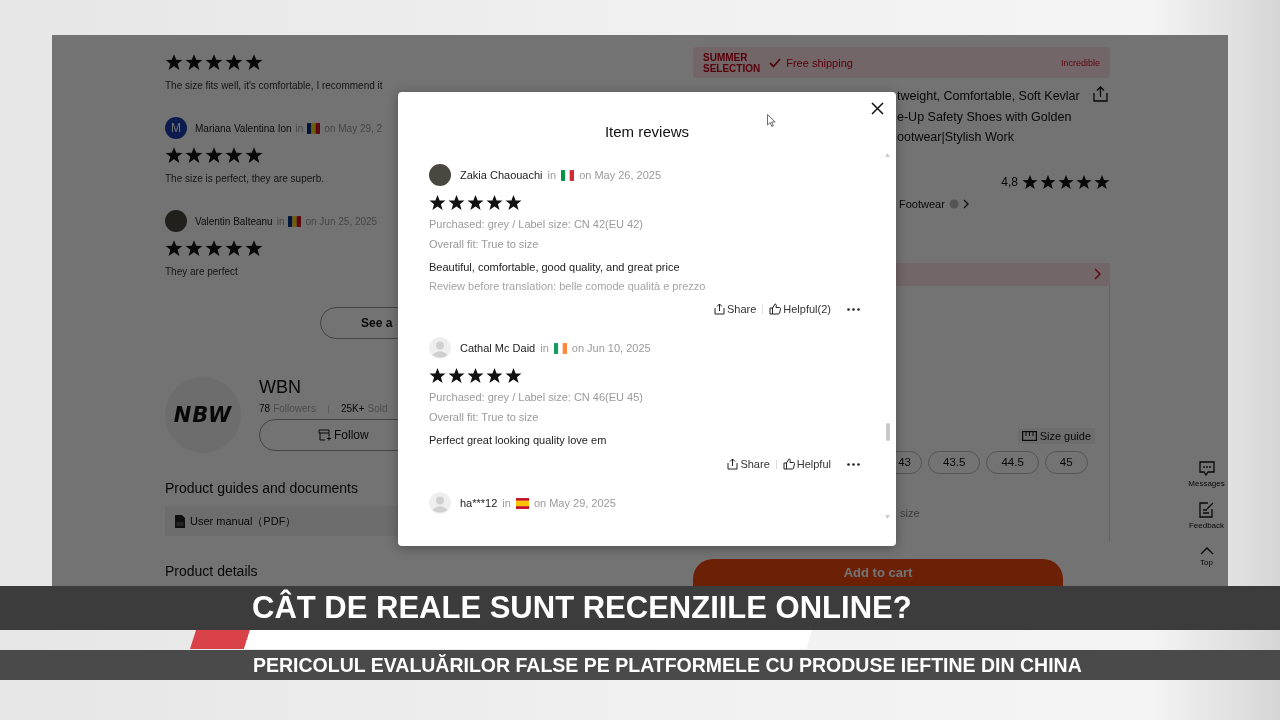 The image size is (1280, 720). What do you see at coordinates (1206, 525) in the screenshot?
I see `widget-label: Feedback` at bounding box center [1206, 525].